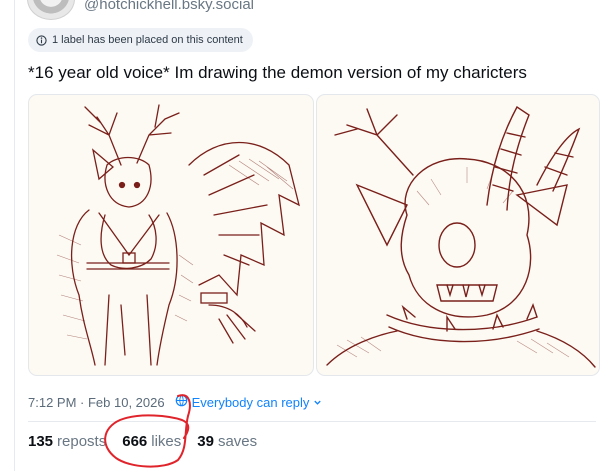 This screenshot has width=610, height=471. What do you see at coordinates (41, 441) in the screenshot?
I see `reposts-count: 135` at bounding box center [41, 441].